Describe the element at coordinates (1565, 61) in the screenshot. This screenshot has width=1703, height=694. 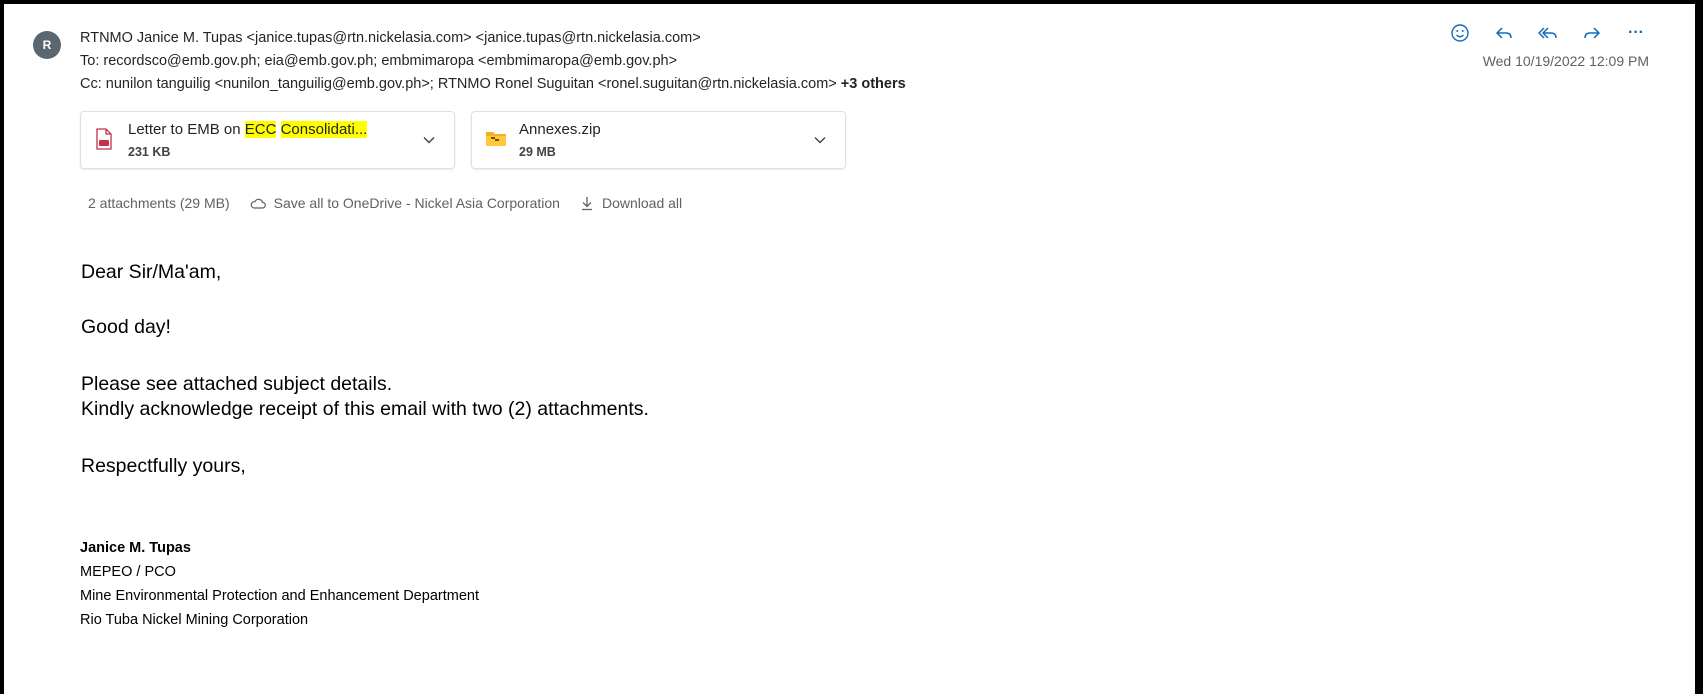
I see `message-datetime: Wed 10/19/2022 12:09 PM` at that location.